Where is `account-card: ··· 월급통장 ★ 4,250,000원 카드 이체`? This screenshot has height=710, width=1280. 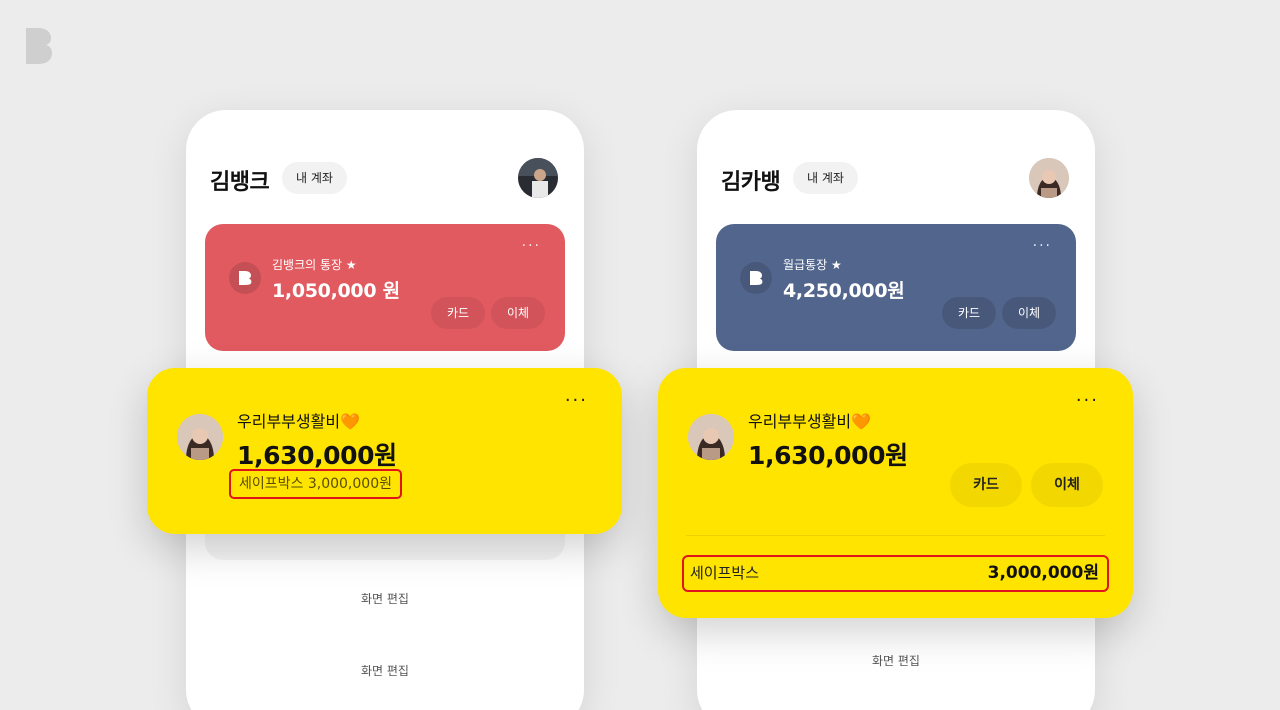 account-card: ··· 월급통장 ★ 4,250,000원 카드 이체 is located at coordinates (896, 287).